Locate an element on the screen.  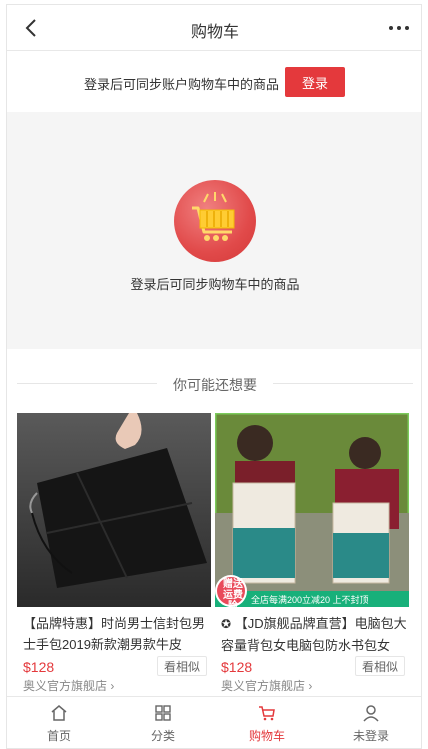
bottom-tab-bar: 首页 分类 购物车 未登录 is located at coordinates (214, 722).